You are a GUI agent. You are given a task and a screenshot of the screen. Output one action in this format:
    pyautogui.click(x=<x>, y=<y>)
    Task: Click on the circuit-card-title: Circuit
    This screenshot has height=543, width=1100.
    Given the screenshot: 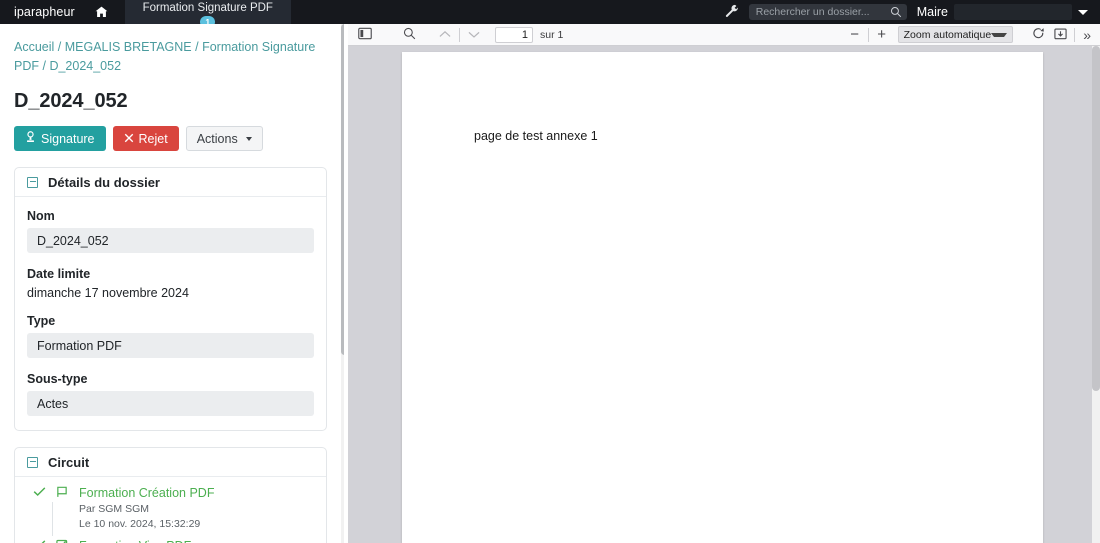 What is the action you would take?
    pyautogui.click(x=69, y=462)
    